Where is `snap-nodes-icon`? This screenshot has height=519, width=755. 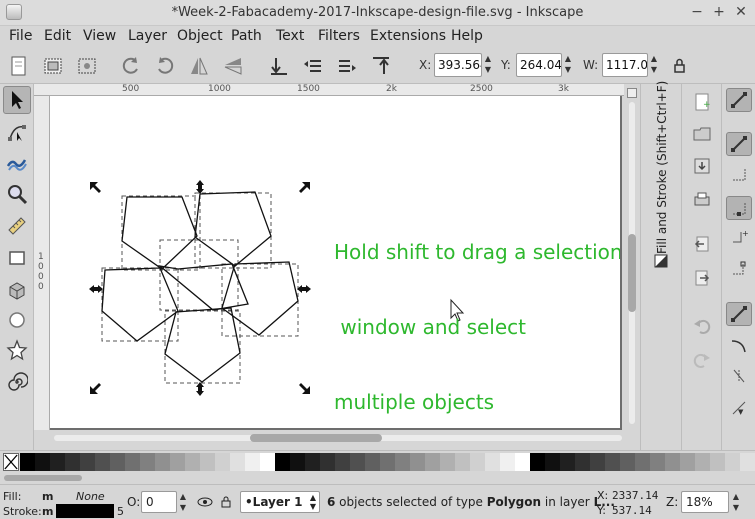
snap-nodes-icon is located at coordinates (739, 270).